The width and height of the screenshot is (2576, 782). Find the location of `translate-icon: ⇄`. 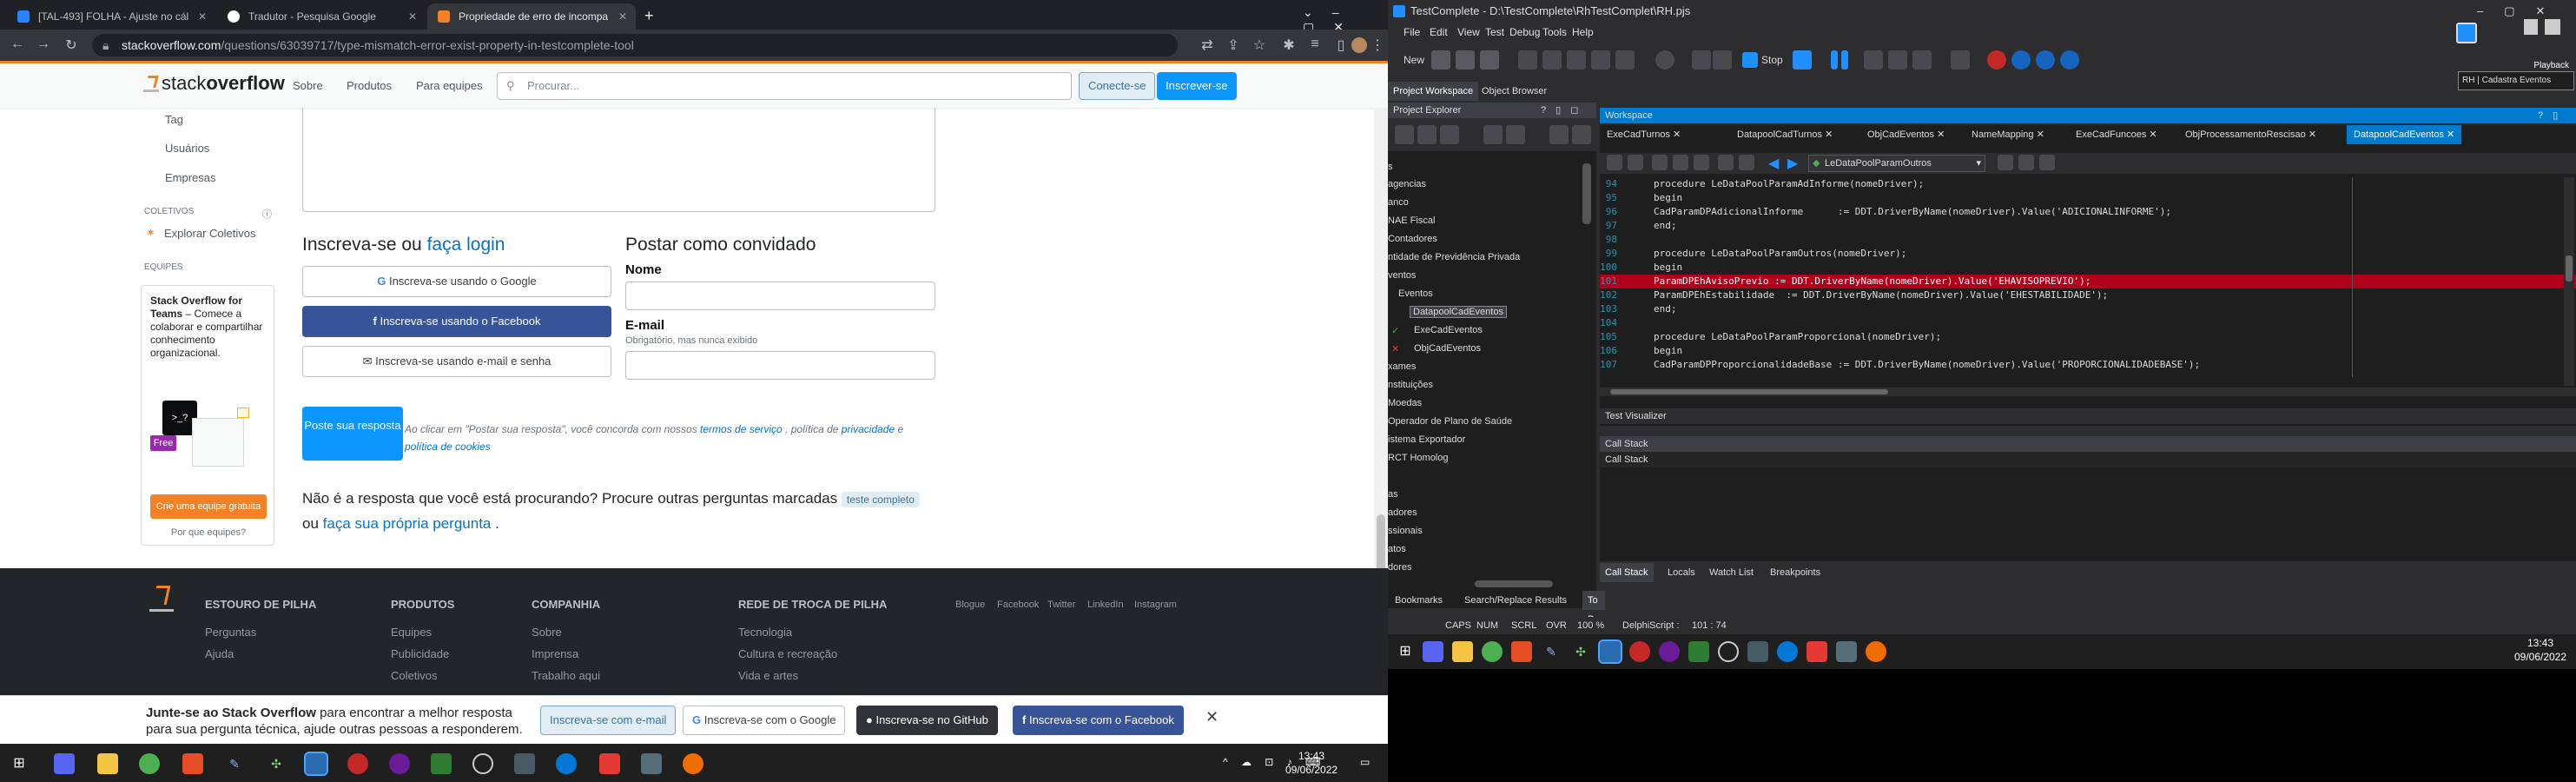

translate-icon: ⇄ is located at coordinates (1207, 45).